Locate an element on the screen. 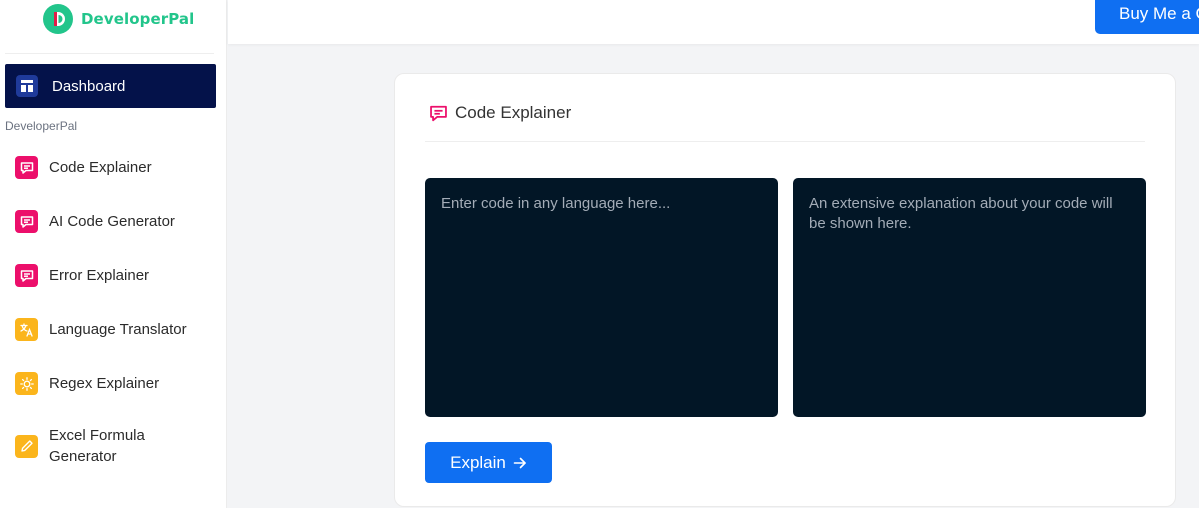 This screenshot has width=1199, height=508. sidebar-item-label: Code Explainer is located at coordinates (100, 167).